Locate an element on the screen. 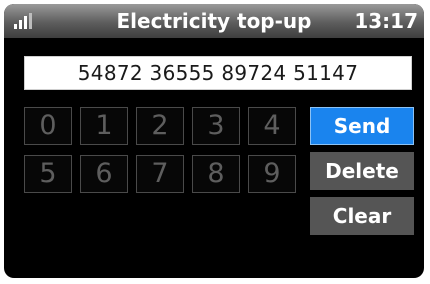 Image resolution: width=430 pixels, height=284 pixels. send-button: Send is located at coordinates (362, 126).